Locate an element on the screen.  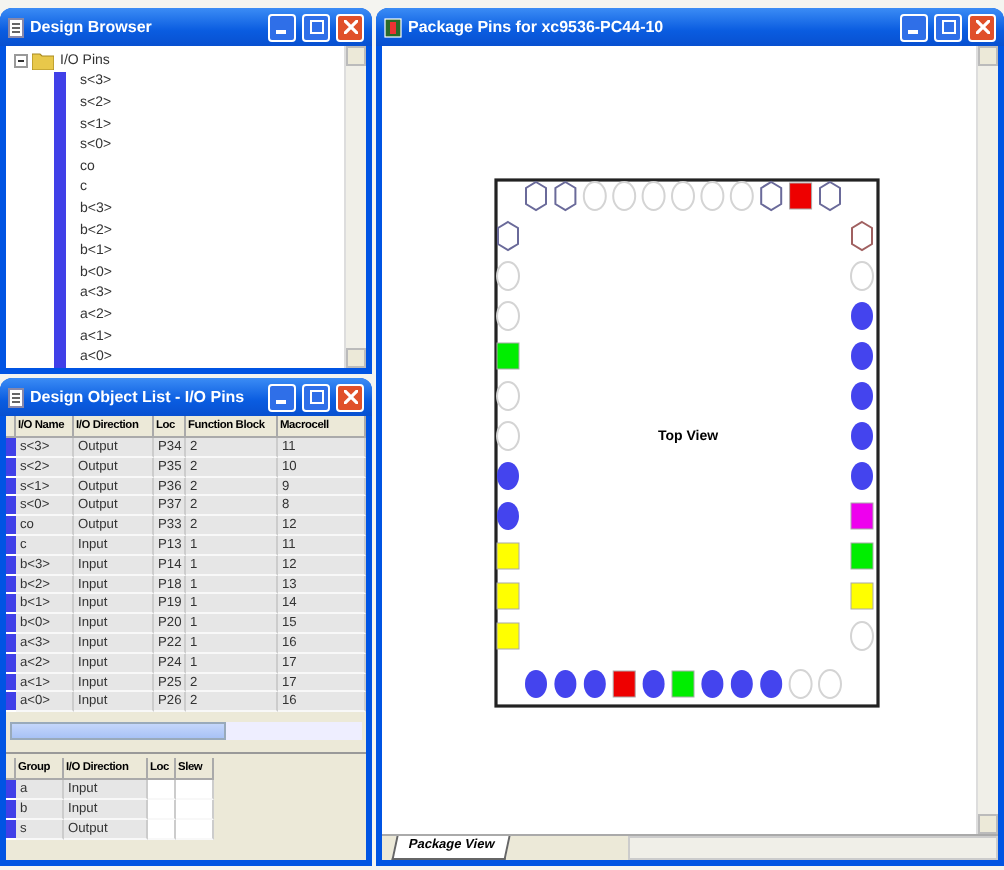
window-title: Design Browser is located at coordinates (92, 27).